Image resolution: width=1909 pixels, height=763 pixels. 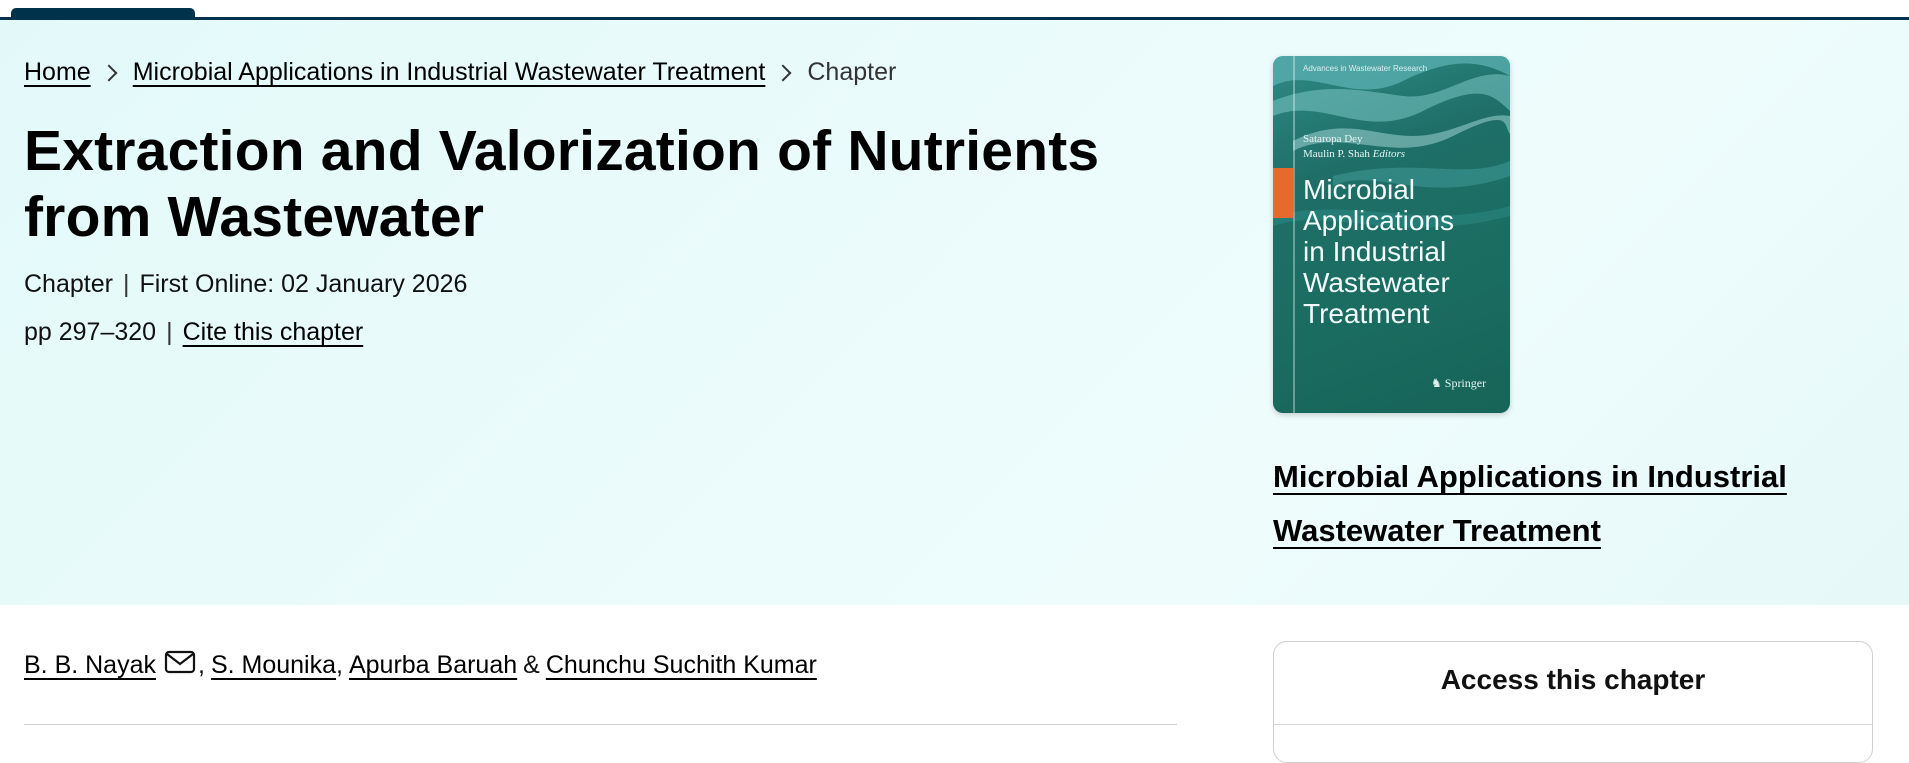 I want to click on access-panel-rule, so click(x=1573, y=724).